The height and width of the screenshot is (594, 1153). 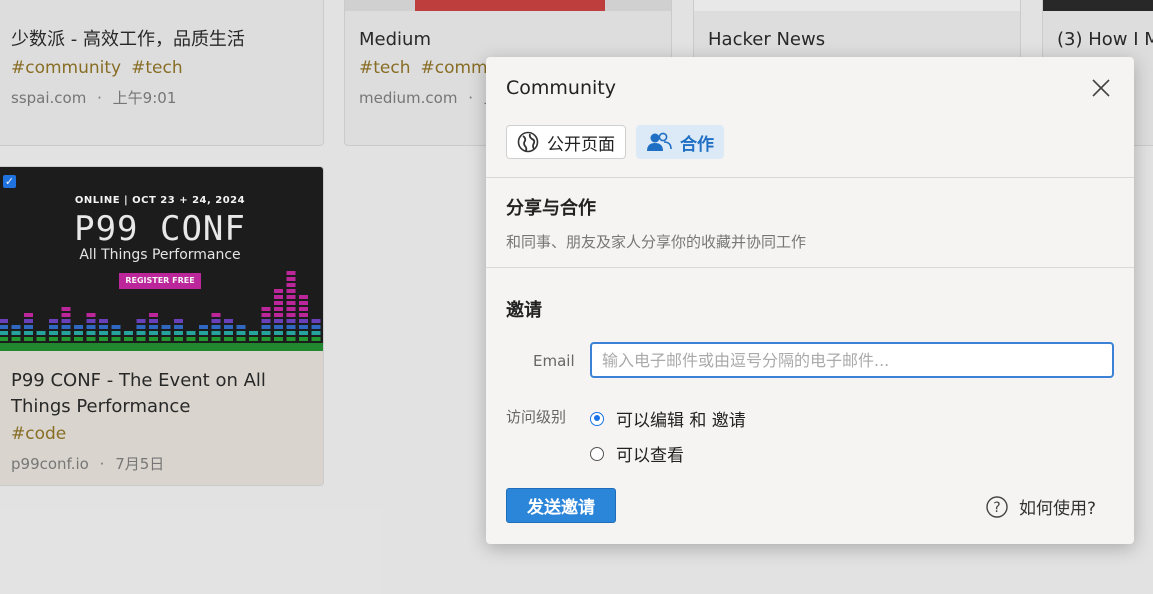 What do you see at coordinates (852, 360) in the screenshot?
I see `email-field` at bounding box center [852, 360].